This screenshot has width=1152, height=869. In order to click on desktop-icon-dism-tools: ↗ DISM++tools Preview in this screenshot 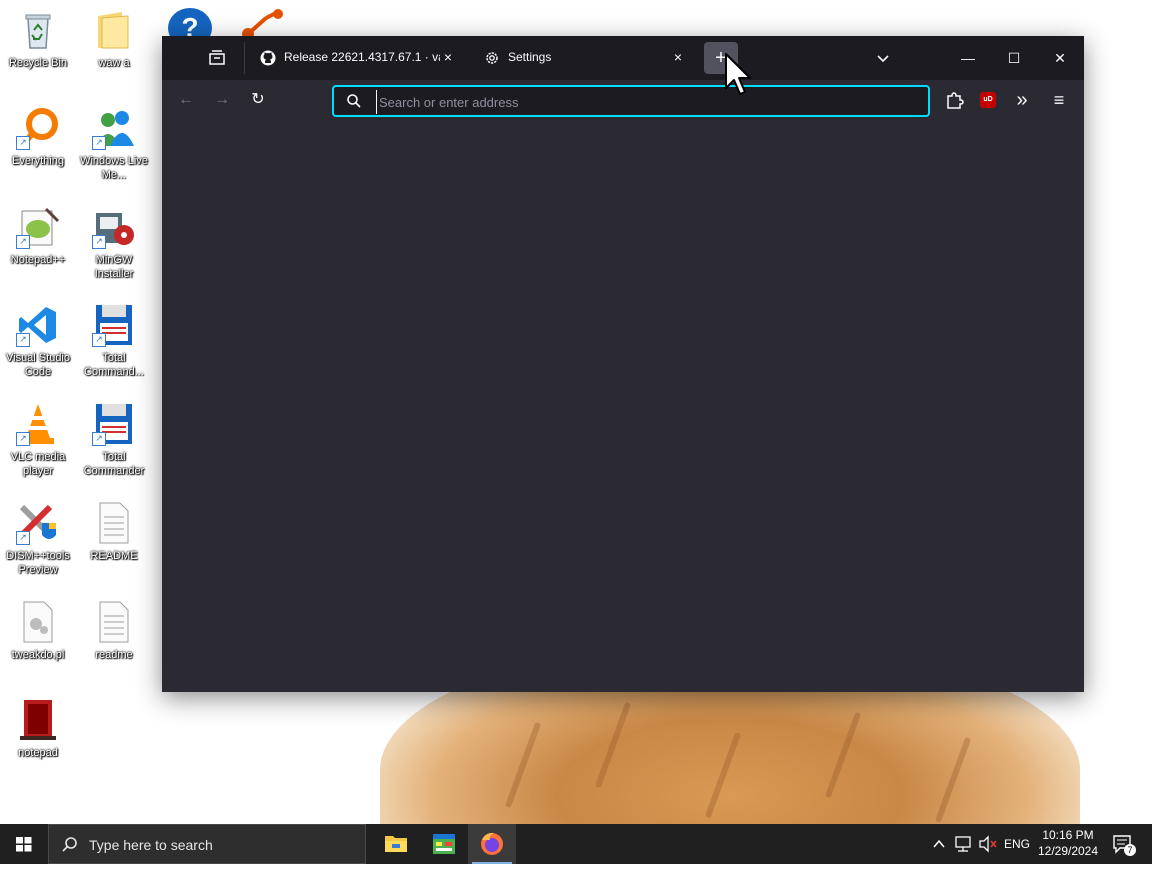, I will do `click(38, 539)`.